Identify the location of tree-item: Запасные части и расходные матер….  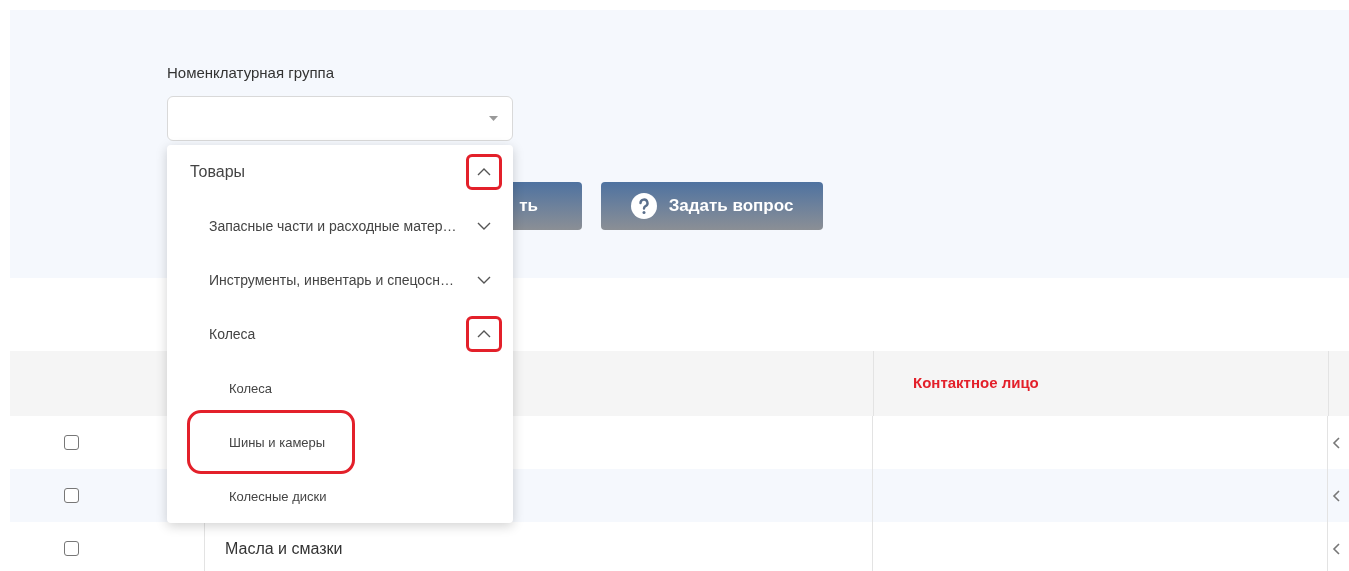
(333, 226).